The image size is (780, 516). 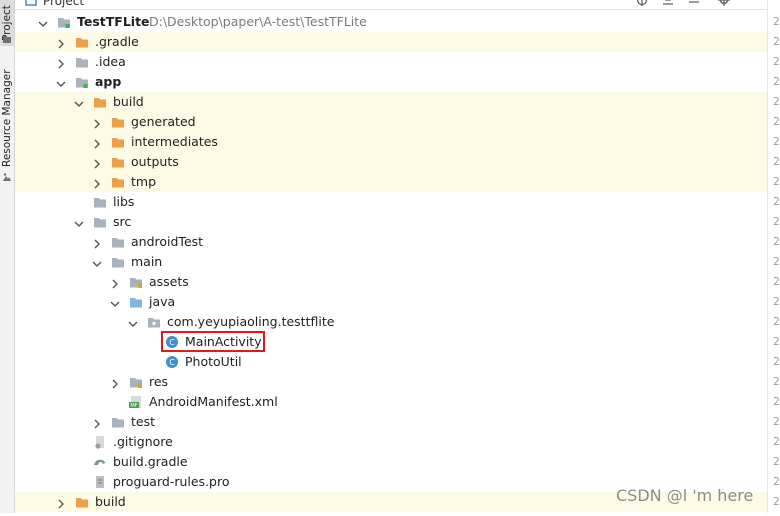 What do you see at coordinates (124, 201) in the screenshot?
I see `tree-item-label: libs` at bounding box center [124, 201].